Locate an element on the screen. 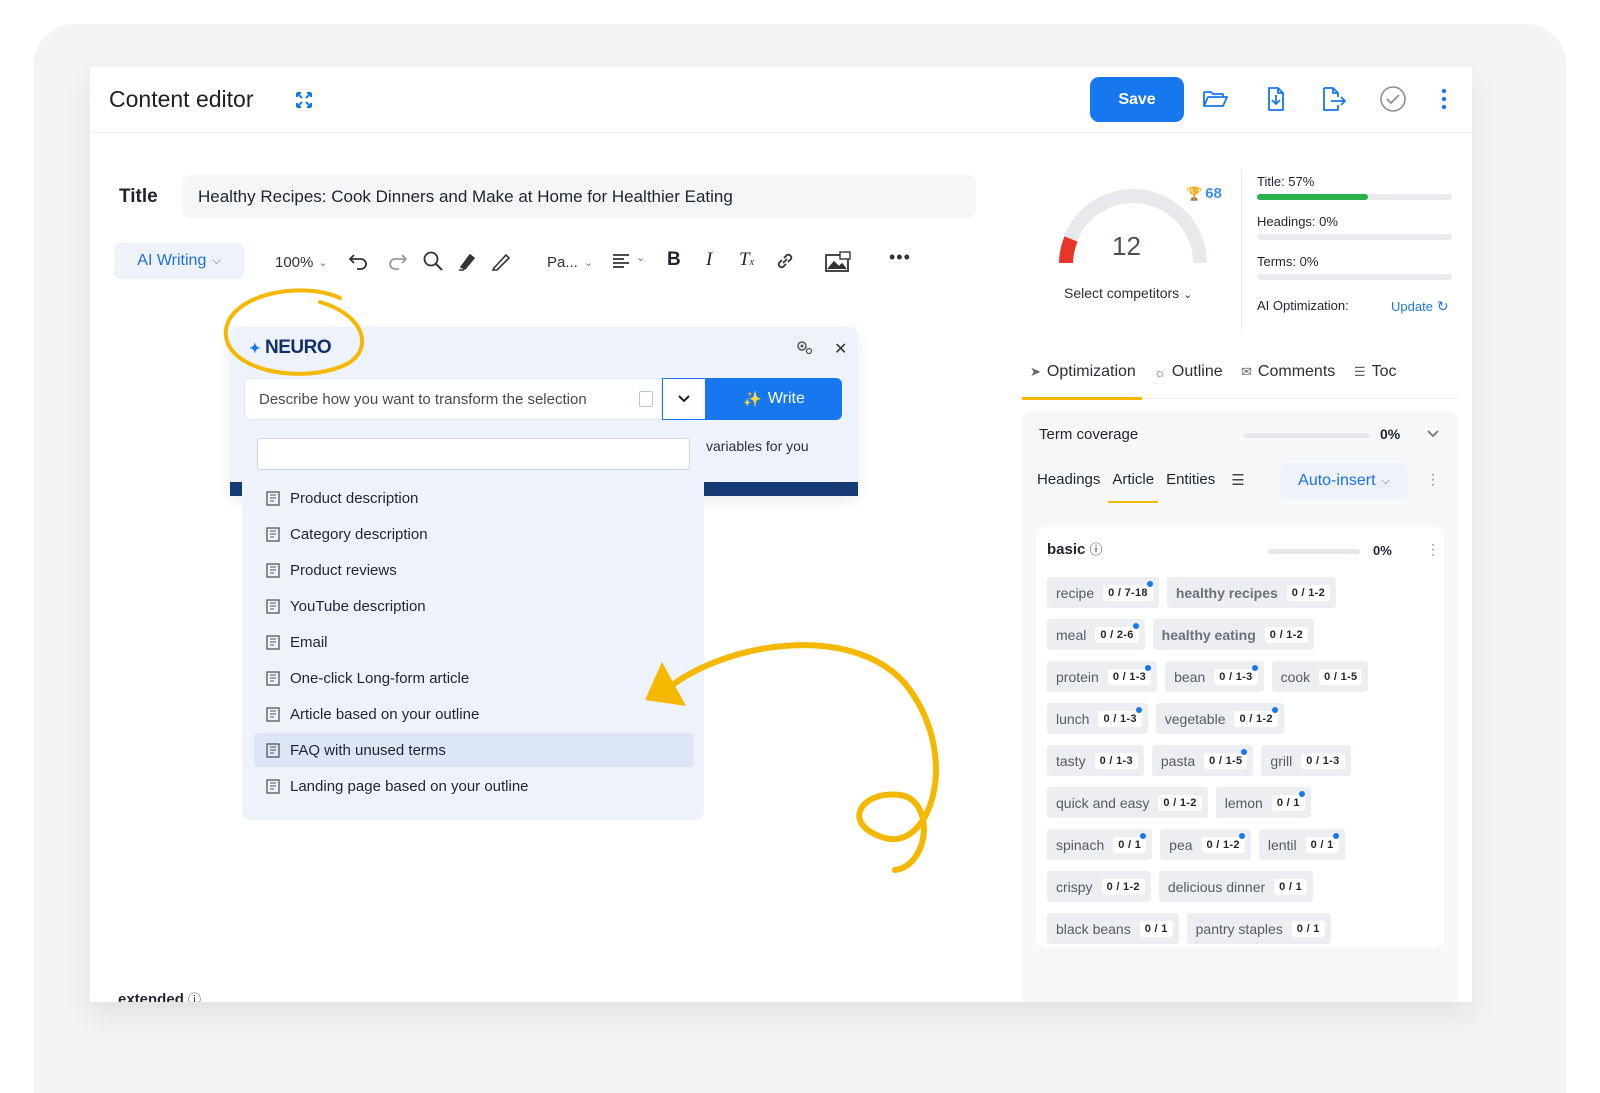  template-item: Product reviews is located at coordinates (474, 570).